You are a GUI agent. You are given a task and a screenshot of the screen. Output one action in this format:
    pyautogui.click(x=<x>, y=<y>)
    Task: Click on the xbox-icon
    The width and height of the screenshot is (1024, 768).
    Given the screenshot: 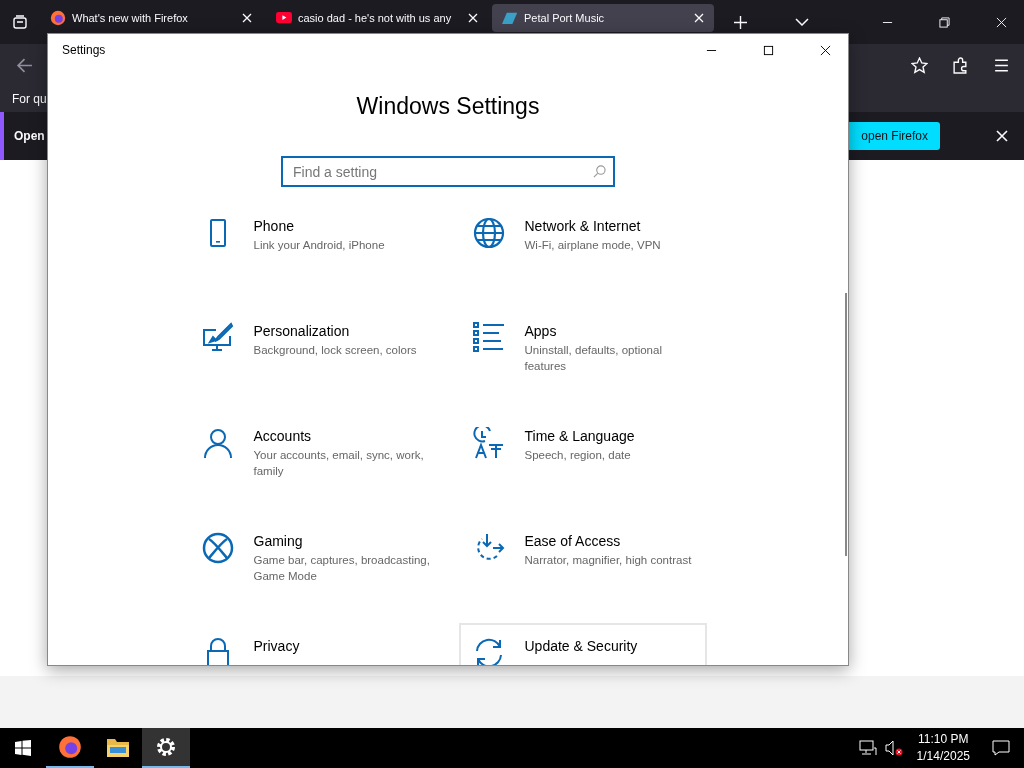 What is the action you would take?
    pyautogui.click(x=217, y=548)
    